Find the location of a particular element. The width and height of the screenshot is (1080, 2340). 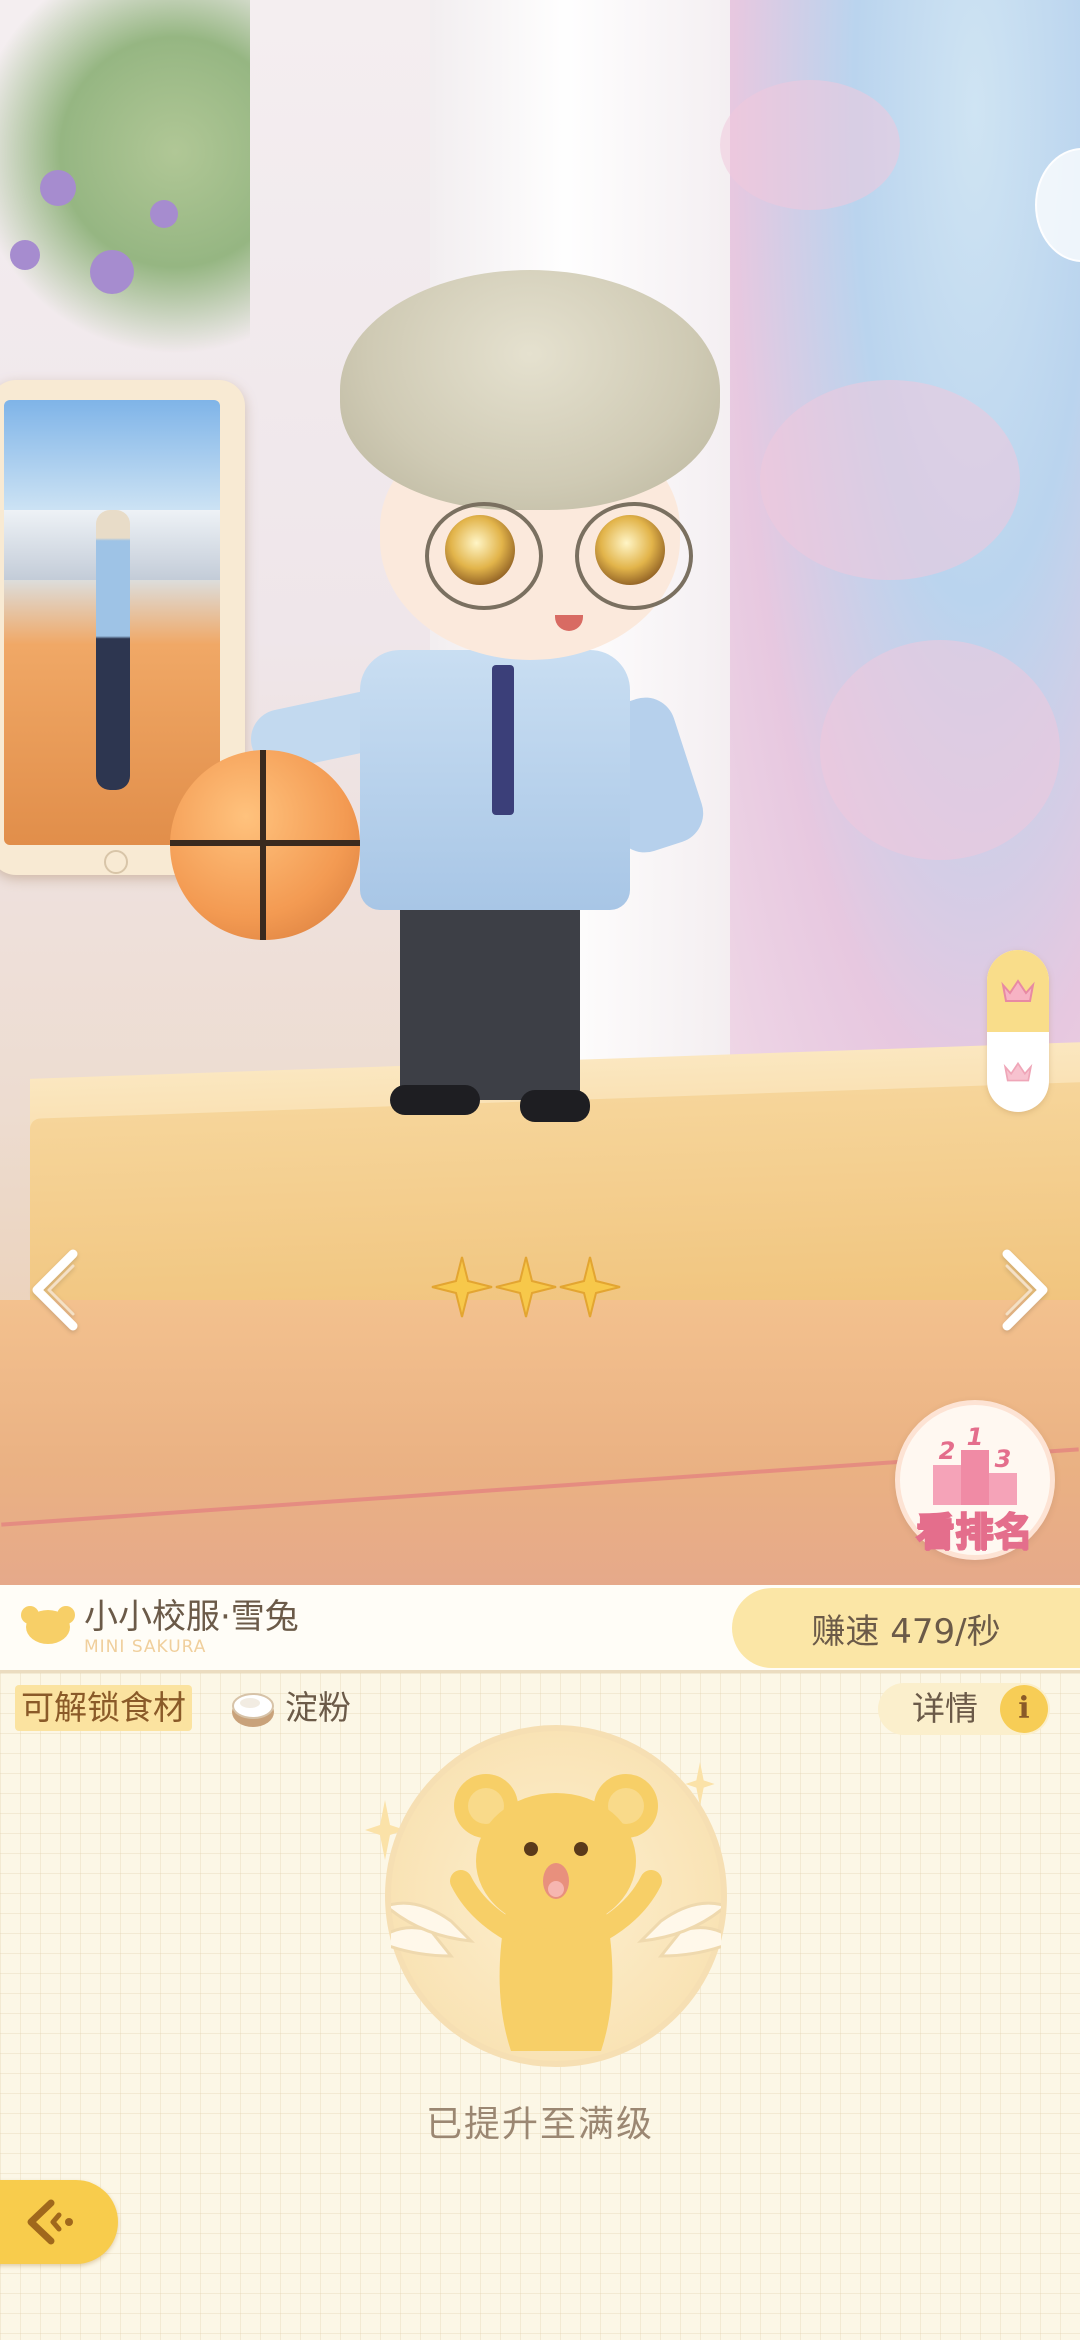

earn-rate-badge: 赚速 479/秒 is located at coordinates (906, 1628).